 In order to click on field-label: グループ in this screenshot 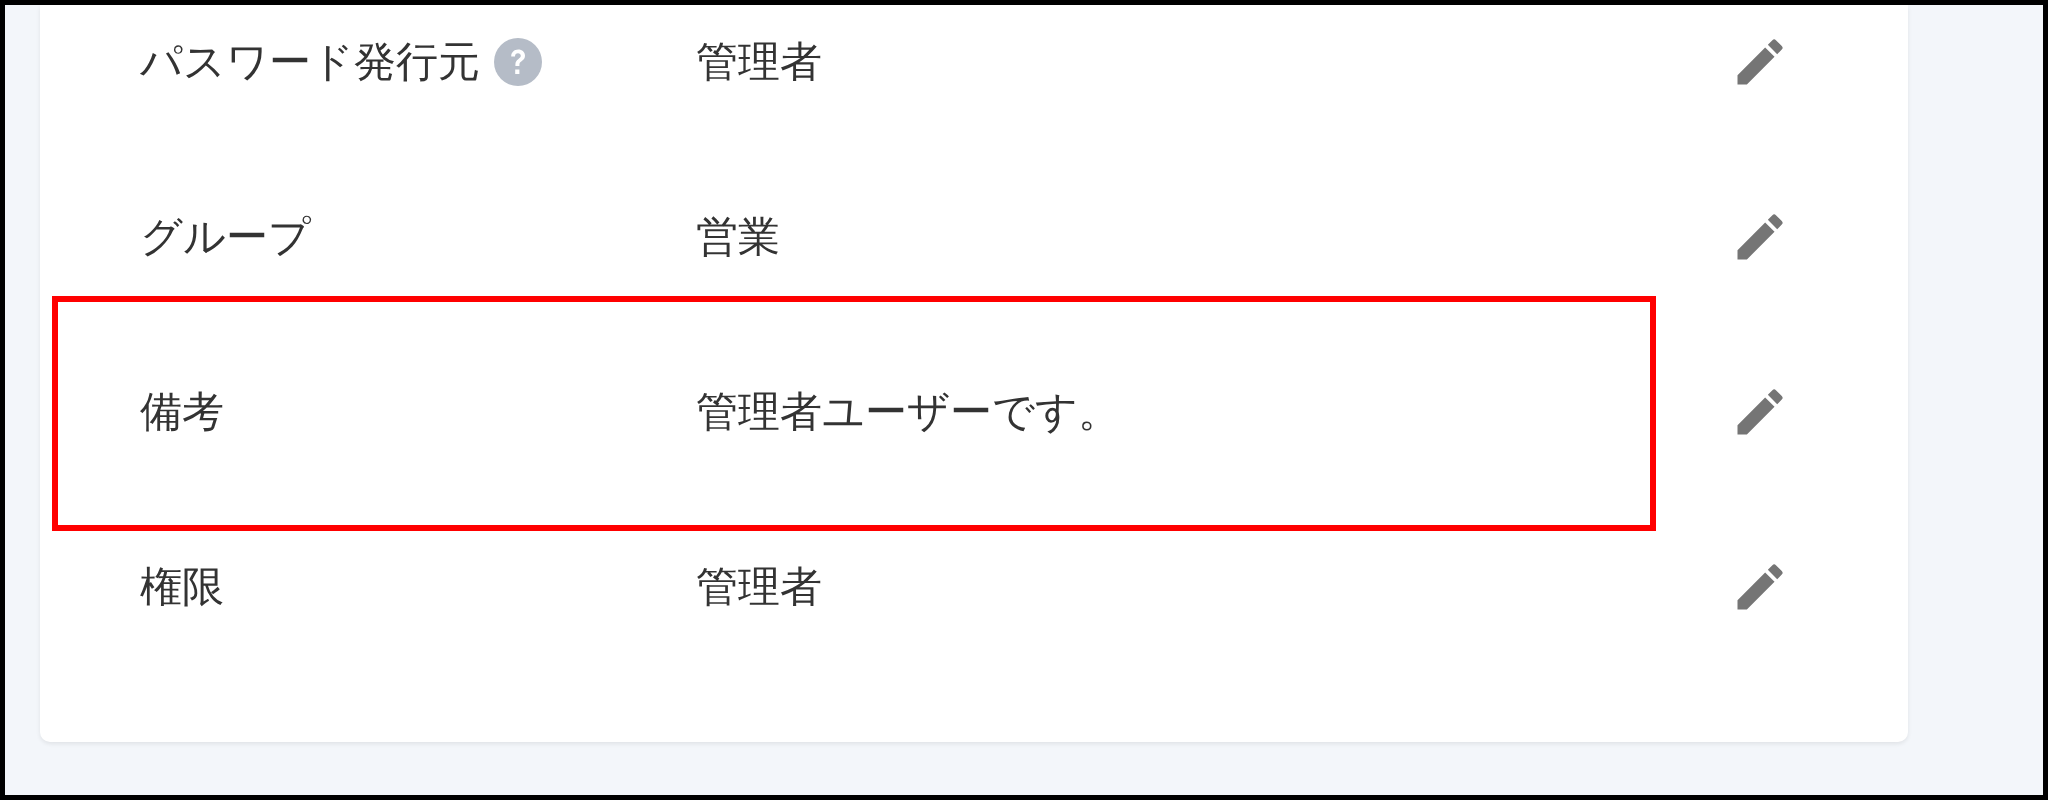, I will do `click(225, 236)`.